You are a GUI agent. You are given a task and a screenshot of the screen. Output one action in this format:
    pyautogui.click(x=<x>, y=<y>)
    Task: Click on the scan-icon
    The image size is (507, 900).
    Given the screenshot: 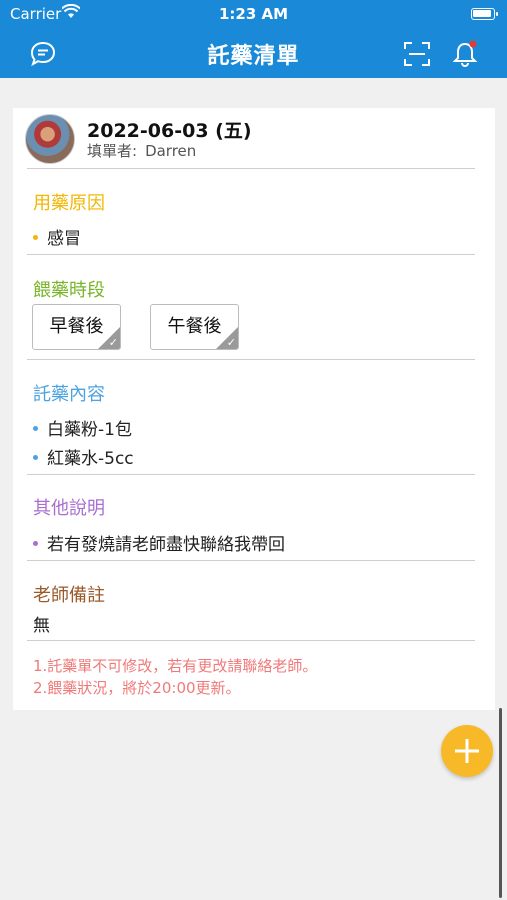 What is the action you would take?
    pyautogui.click(x=417, y=54)
    